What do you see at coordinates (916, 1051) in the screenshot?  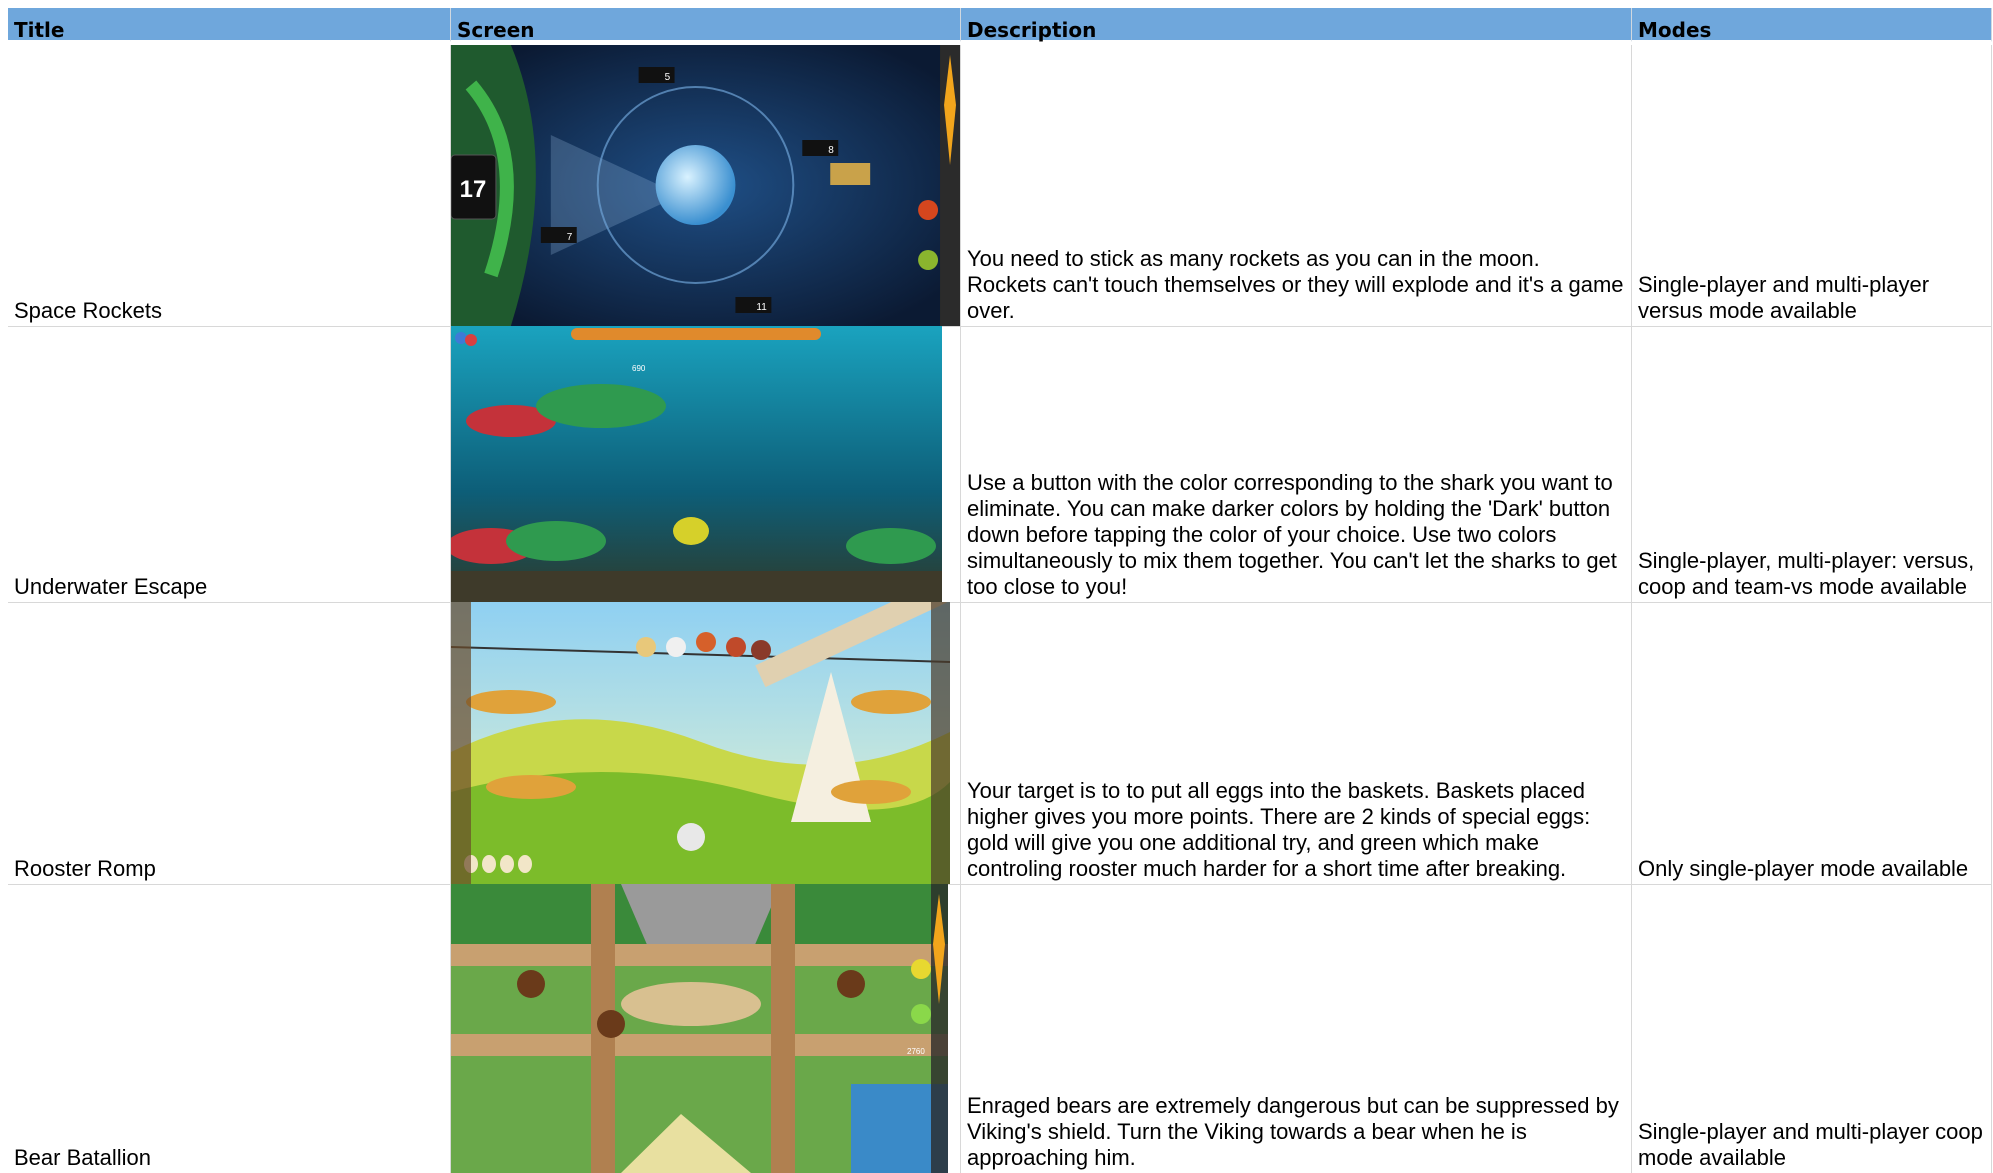 I see `score-readout: 2760` at bounding box center [916, 1051].